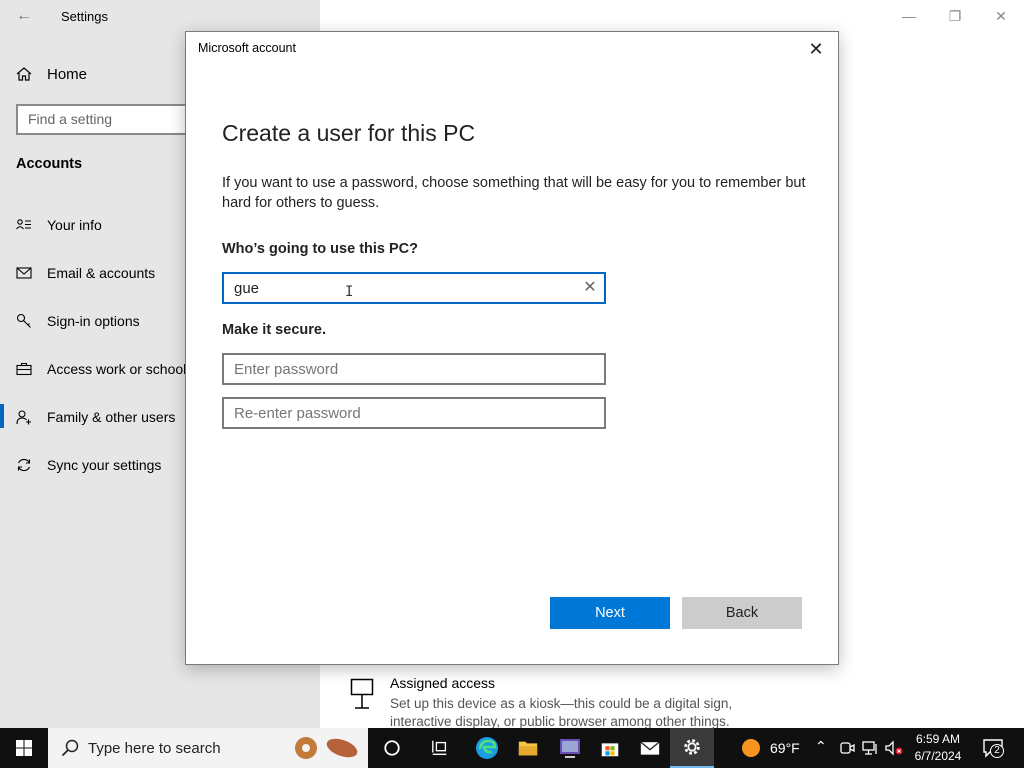 This screenshot has height=768, width=1024. I want to click on username-label: Who’s going to use this PC?, so click(320, 249).